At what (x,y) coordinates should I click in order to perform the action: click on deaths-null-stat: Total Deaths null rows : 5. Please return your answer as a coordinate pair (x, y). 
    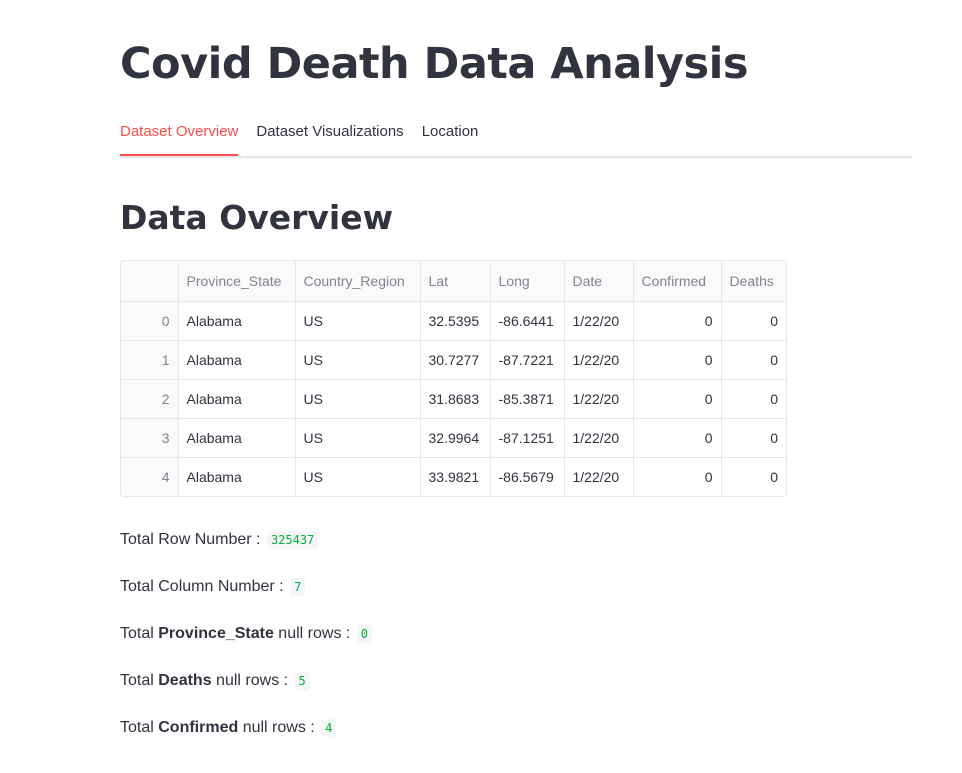
    Looking at the image, I should click on (246, 690).